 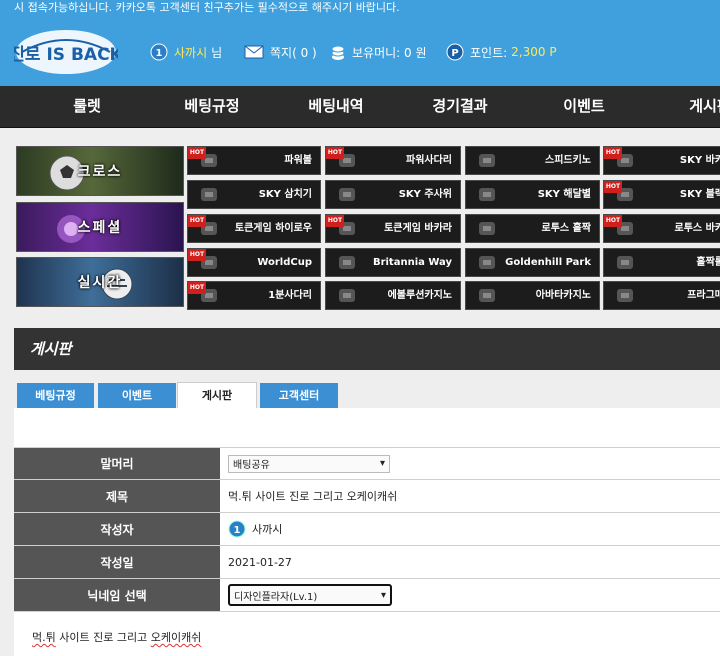 I want to click on game-tile: Britannia Way, so click(x=393, y=262).